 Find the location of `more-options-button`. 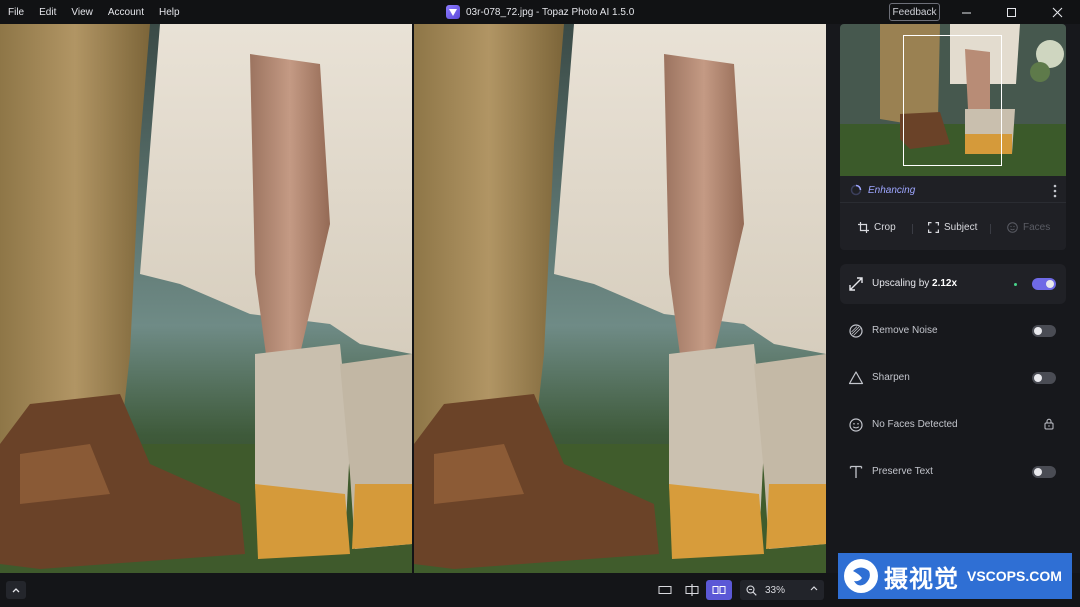

more-options-button is located at coordinates (1055, 193).